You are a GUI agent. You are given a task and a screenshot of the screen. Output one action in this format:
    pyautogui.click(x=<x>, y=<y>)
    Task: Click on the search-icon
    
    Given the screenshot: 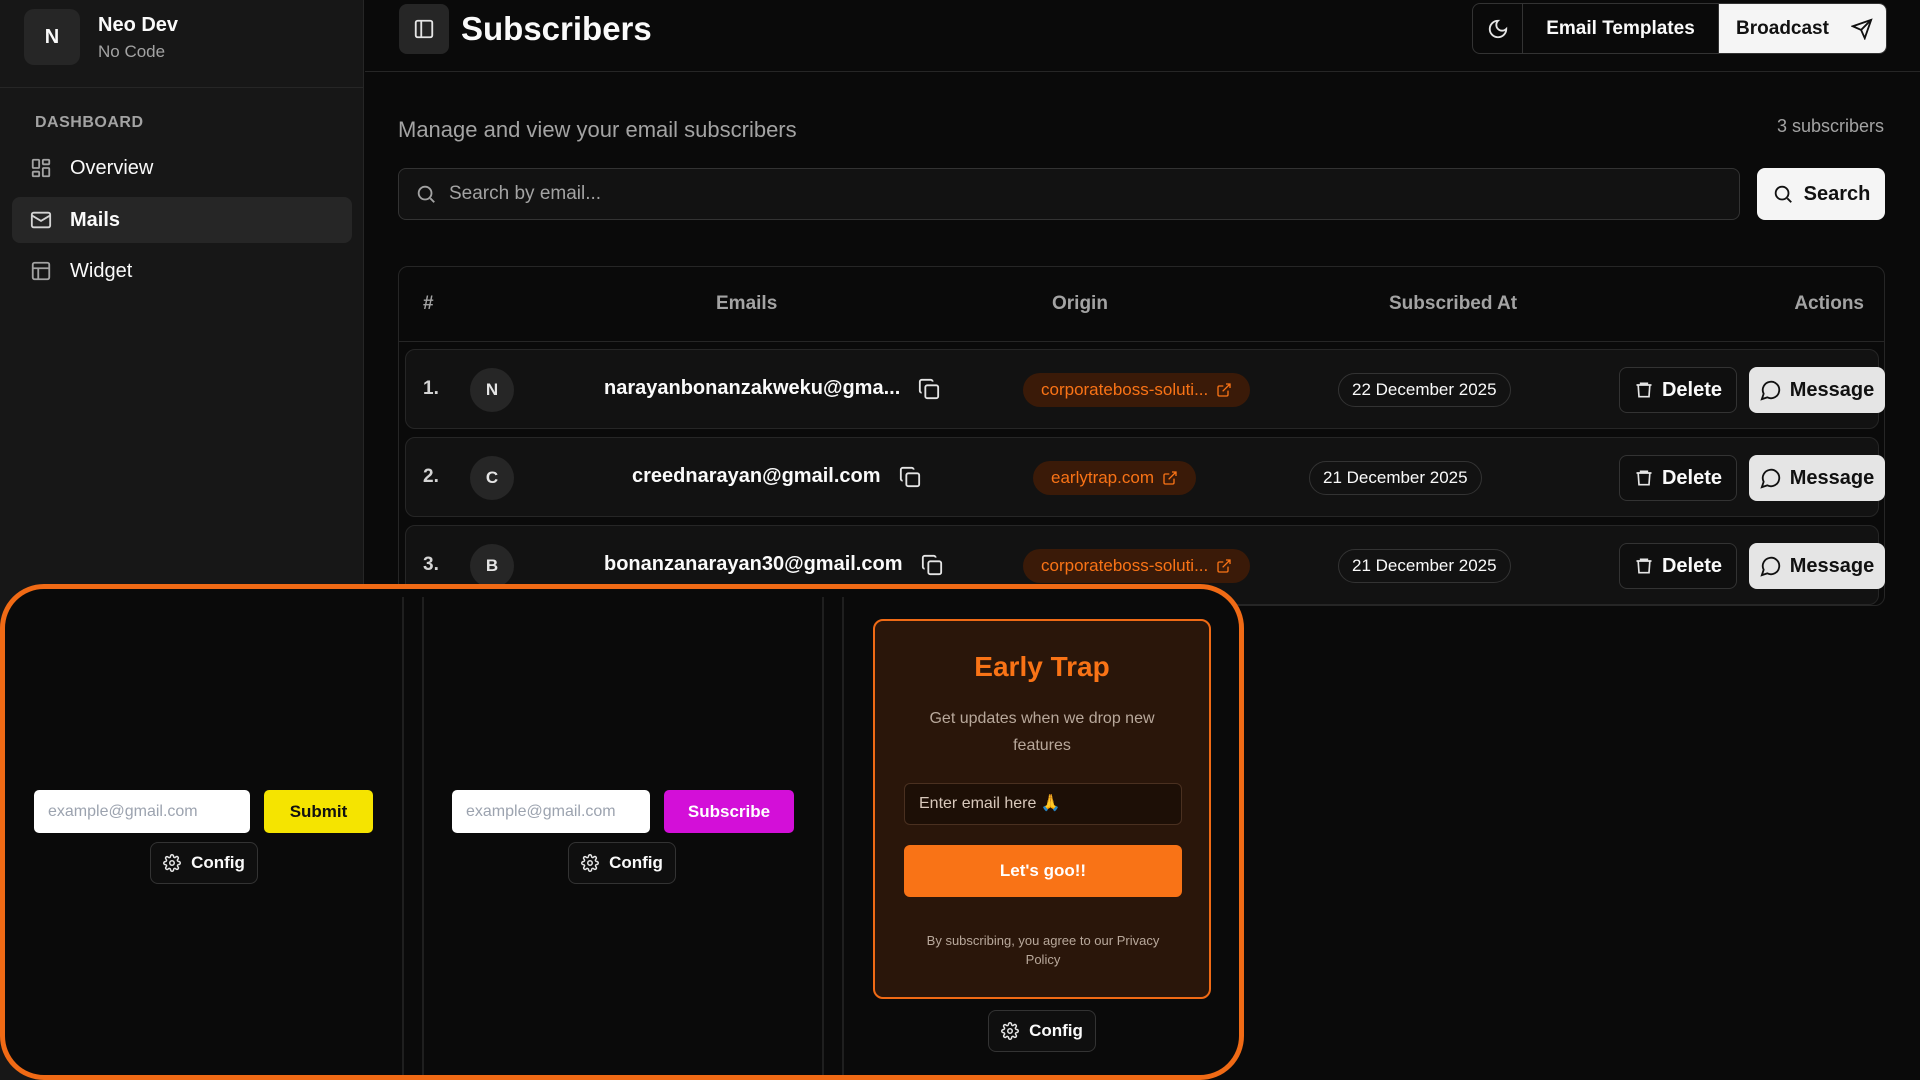 What is the action you would take?
    pyautogui.click(x=1783, y=194)
    